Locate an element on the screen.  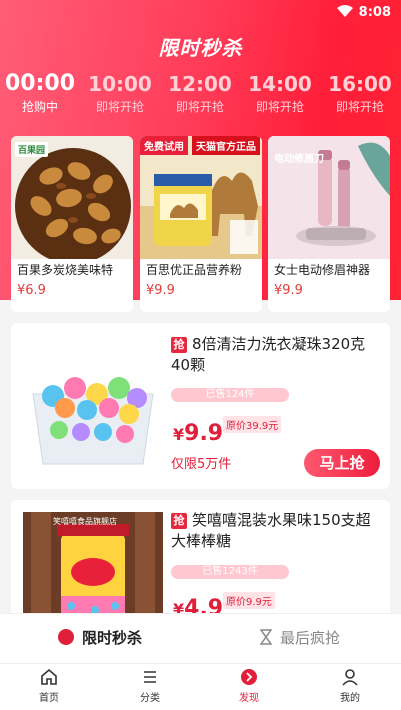
slot-time: 00:00 is located at coordinates (40, 83).